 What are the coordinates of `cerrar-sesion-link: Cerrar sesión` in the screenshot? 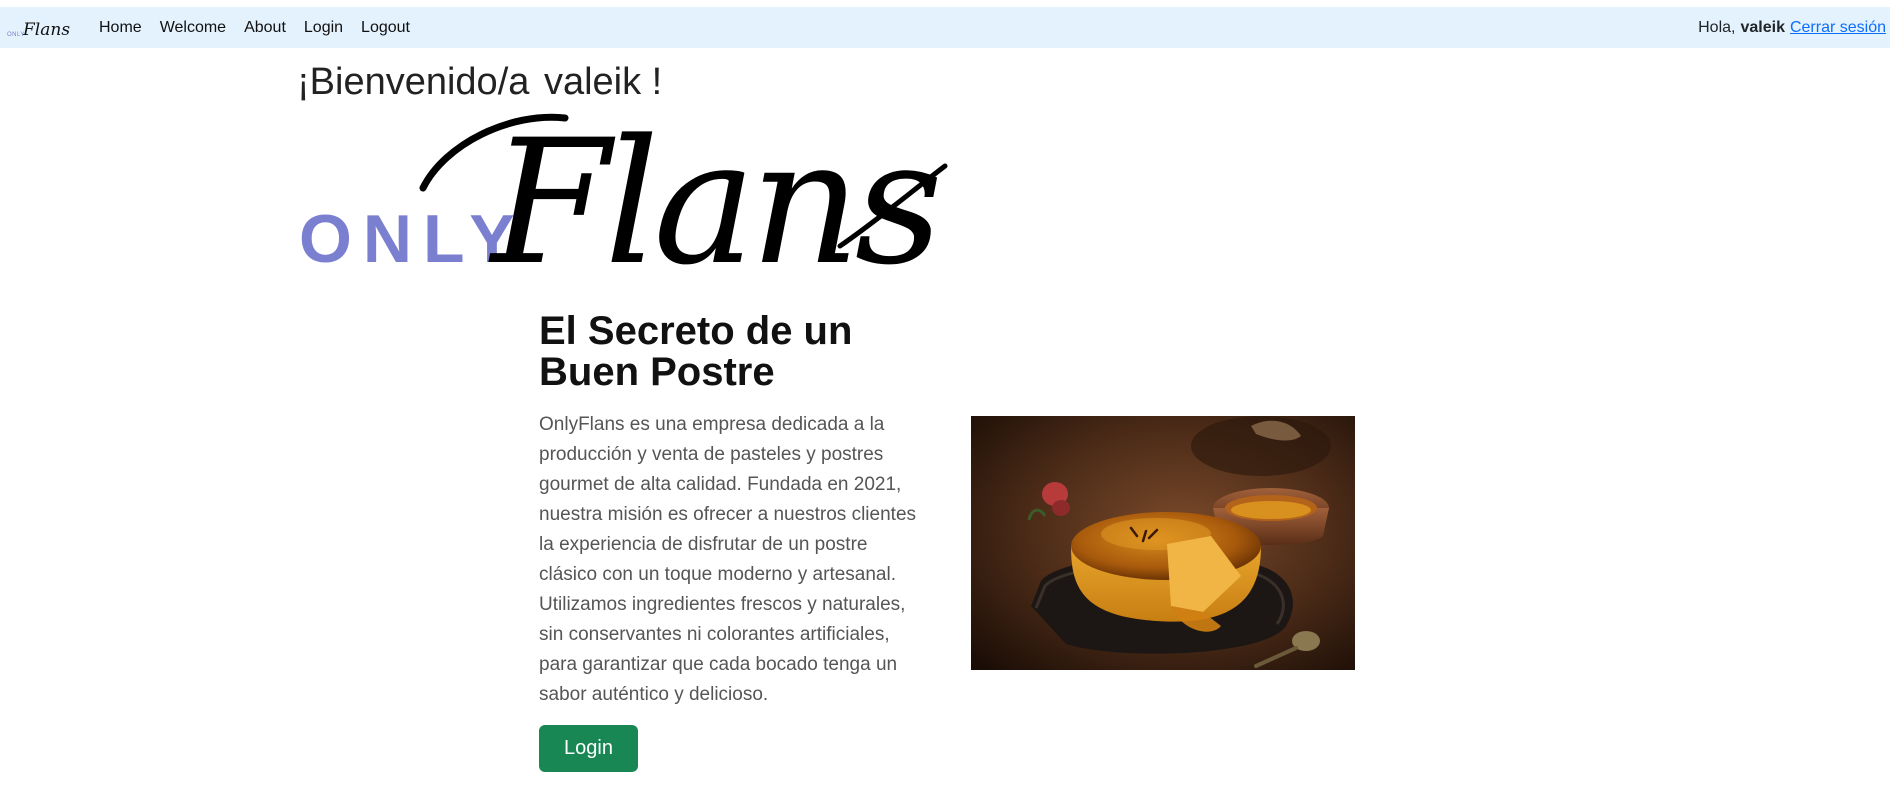 It's located at (1838, 28).